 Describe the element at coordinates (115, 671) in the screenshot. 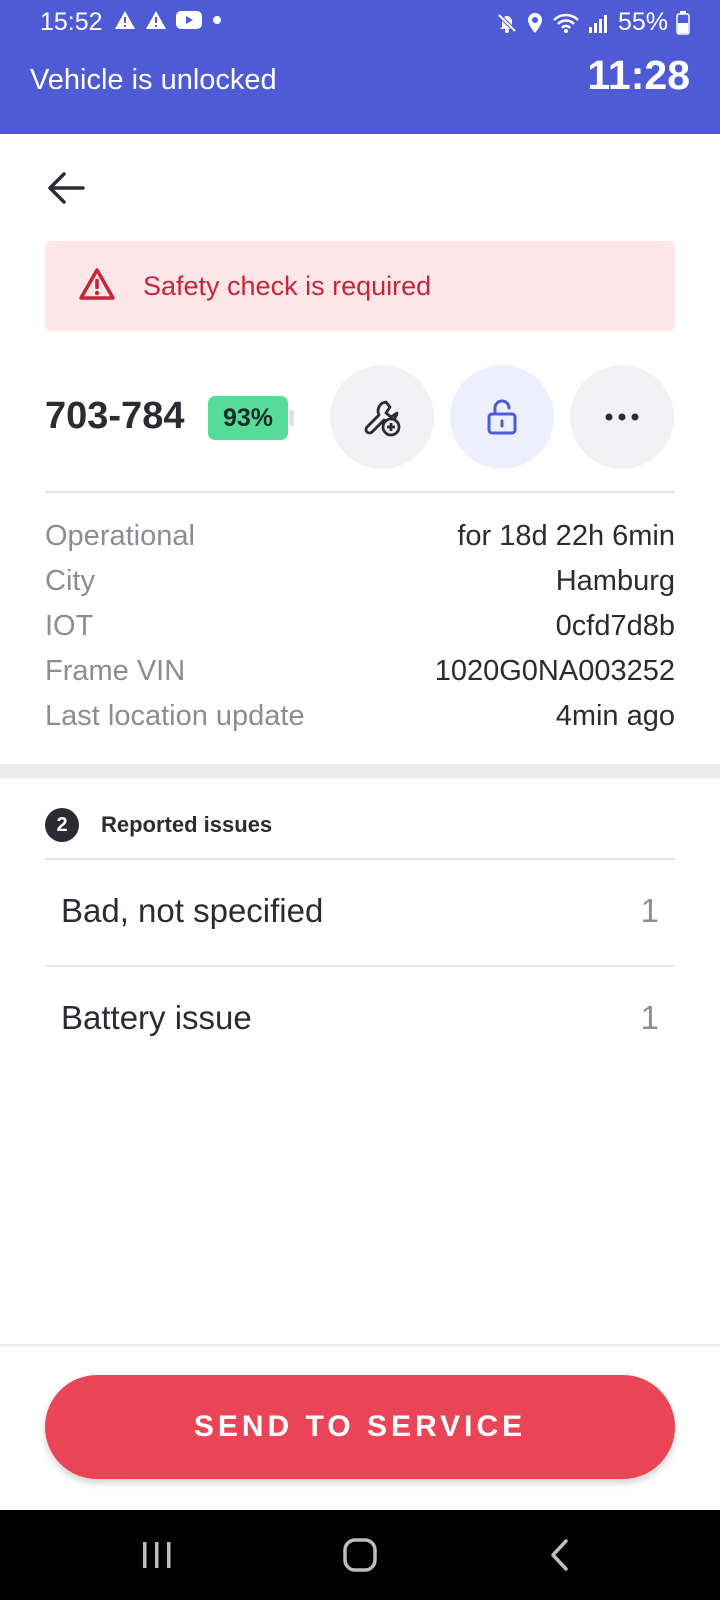

I see `info-label: Frame VIN` at that location.